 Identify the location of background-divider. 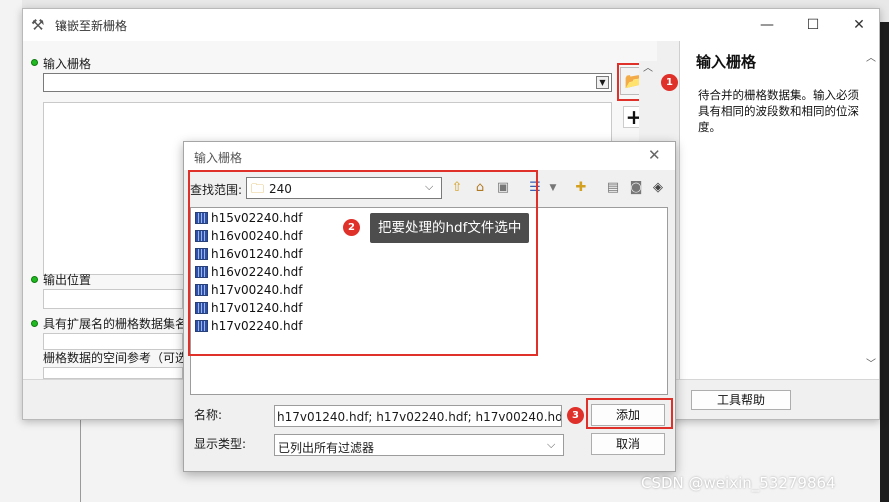
(80, 461).